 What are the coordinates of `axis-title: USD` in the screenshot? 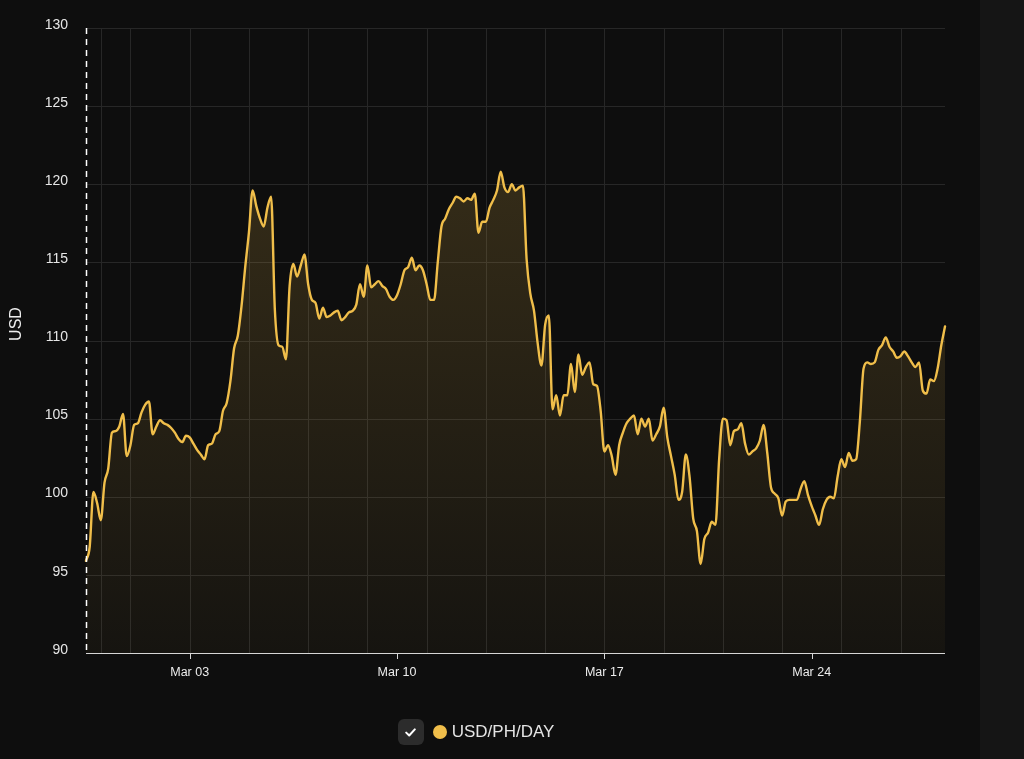 It's located at (16, 324).